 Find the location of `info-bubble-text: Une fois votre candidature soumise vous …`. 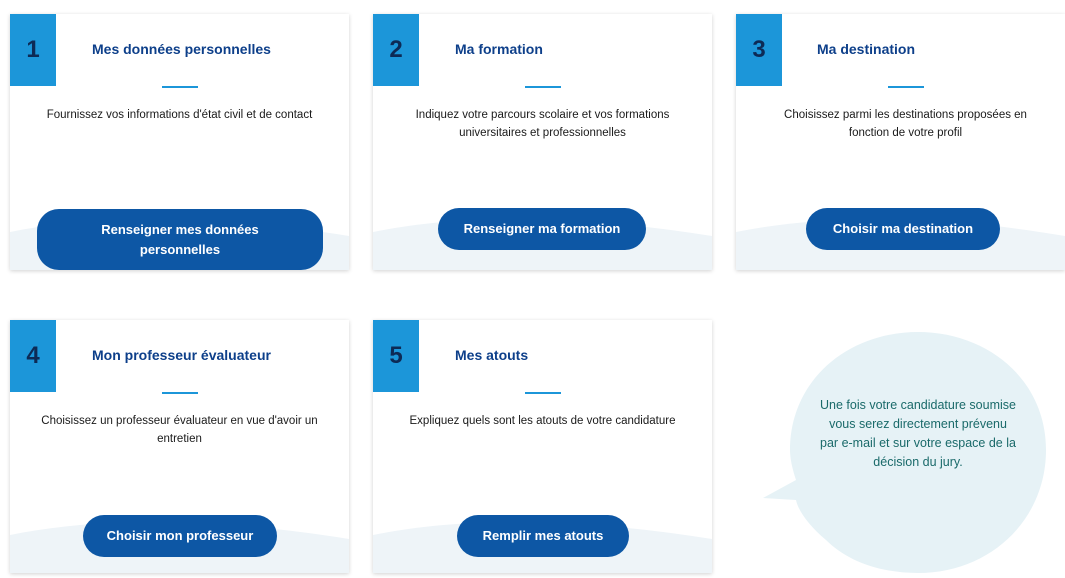

info-bubble-text: Une fois votre candidature soumise vous … is located at coordinates (918, 433).